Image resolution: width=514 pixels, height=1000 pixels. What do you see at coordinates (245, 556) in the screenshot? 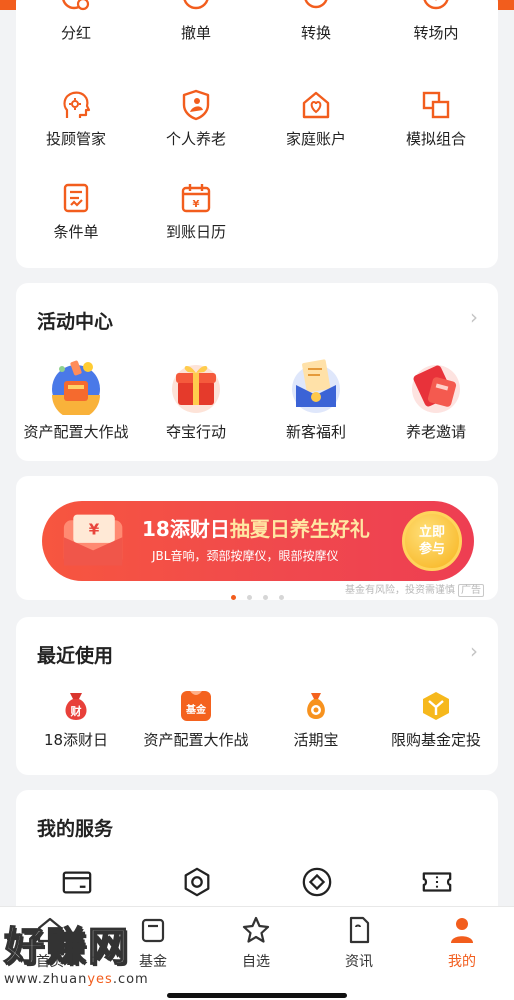
I see `banner-subtitle: JBL音响，颈部按摩仪，眼部按摩仪` at bounding box center [245, 556].